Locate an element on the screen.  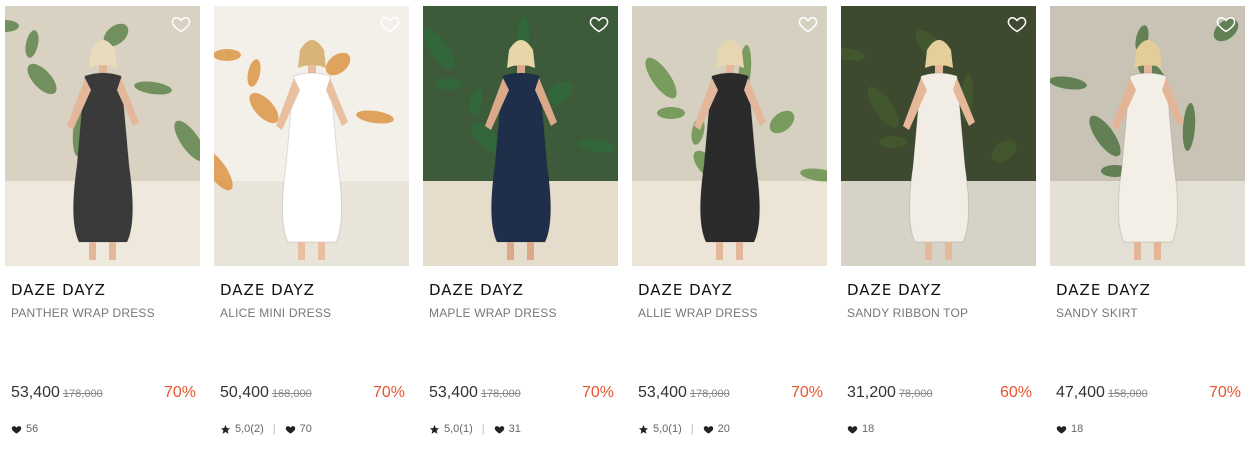
price-row: 50,400 168,000 70% is located at coordinates (312, 395).